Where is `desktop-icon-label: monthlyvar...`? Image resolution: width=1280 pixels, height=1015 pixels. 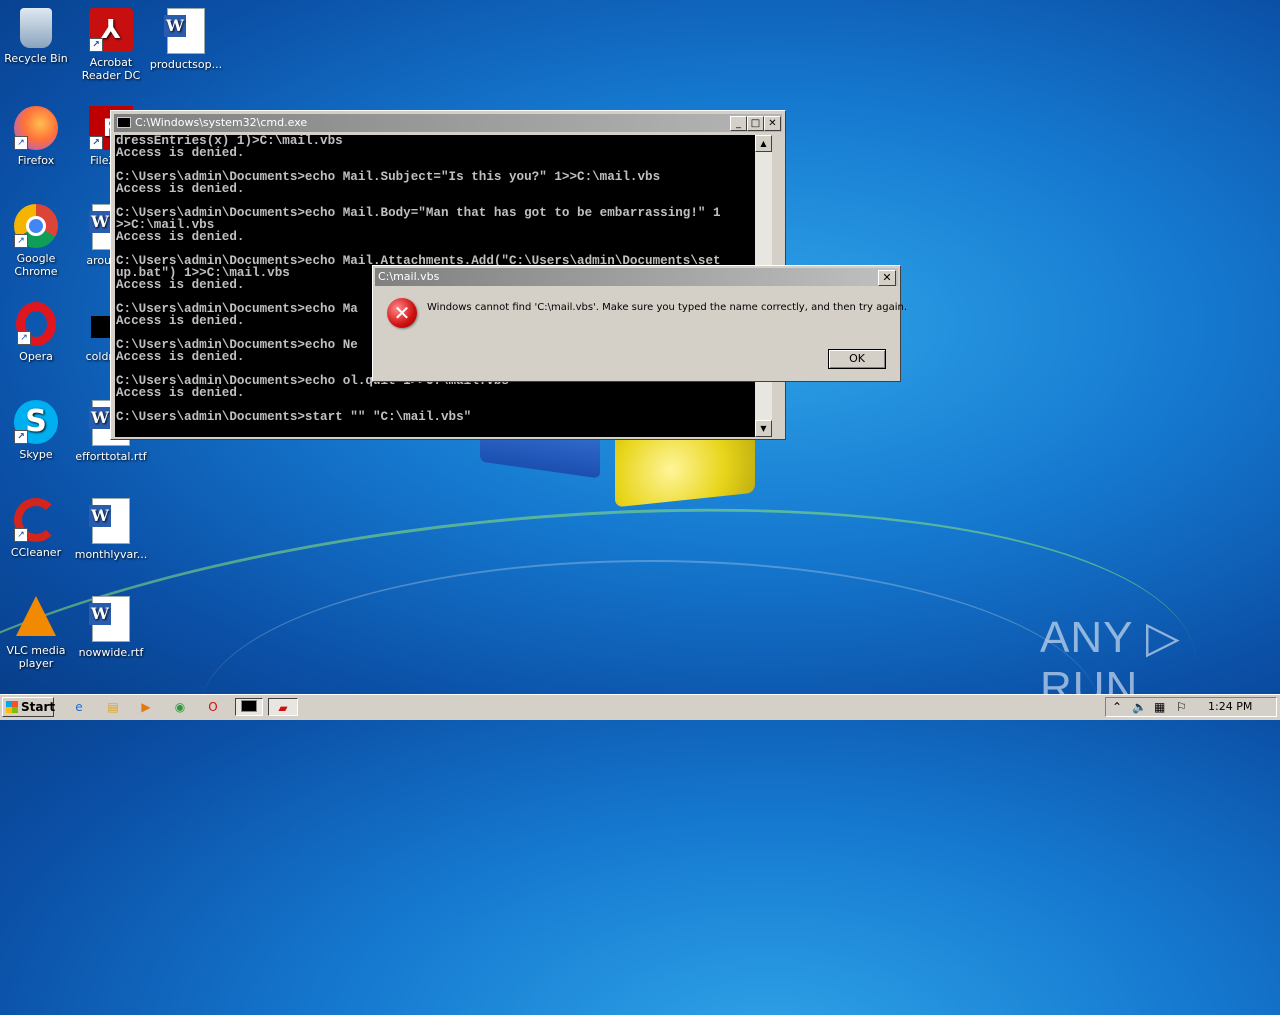 desktop-icon-label: monthlyvar... is located at coordinates (111, 554).